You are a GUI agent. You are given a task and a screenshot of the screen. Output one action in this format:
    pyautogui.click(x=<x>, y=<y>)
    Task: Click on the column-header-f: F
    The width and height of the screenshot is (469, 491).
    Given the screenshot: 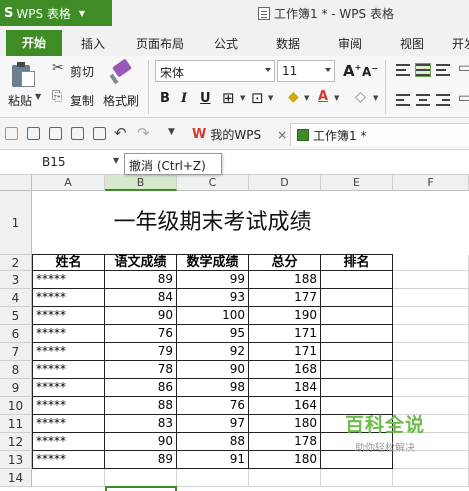 What is the action you would take?
    pyautogui.click(x=431, y=183)
    